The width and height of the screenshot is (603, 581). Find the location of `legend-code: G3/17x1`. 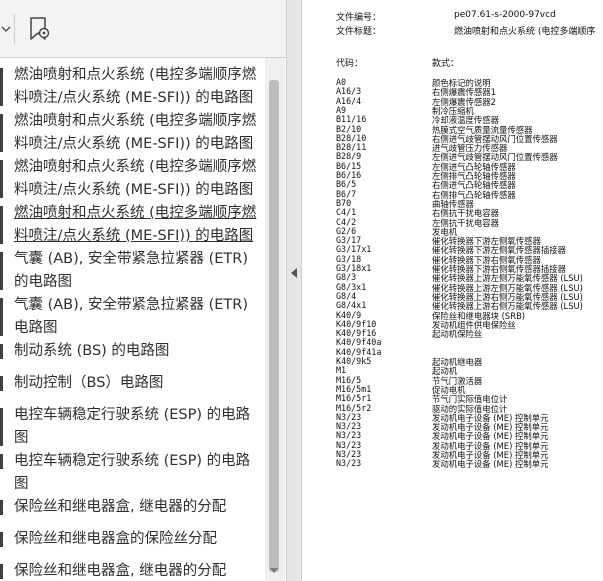

legend-code: G3/17x1 is located at coordinates (354, 249).